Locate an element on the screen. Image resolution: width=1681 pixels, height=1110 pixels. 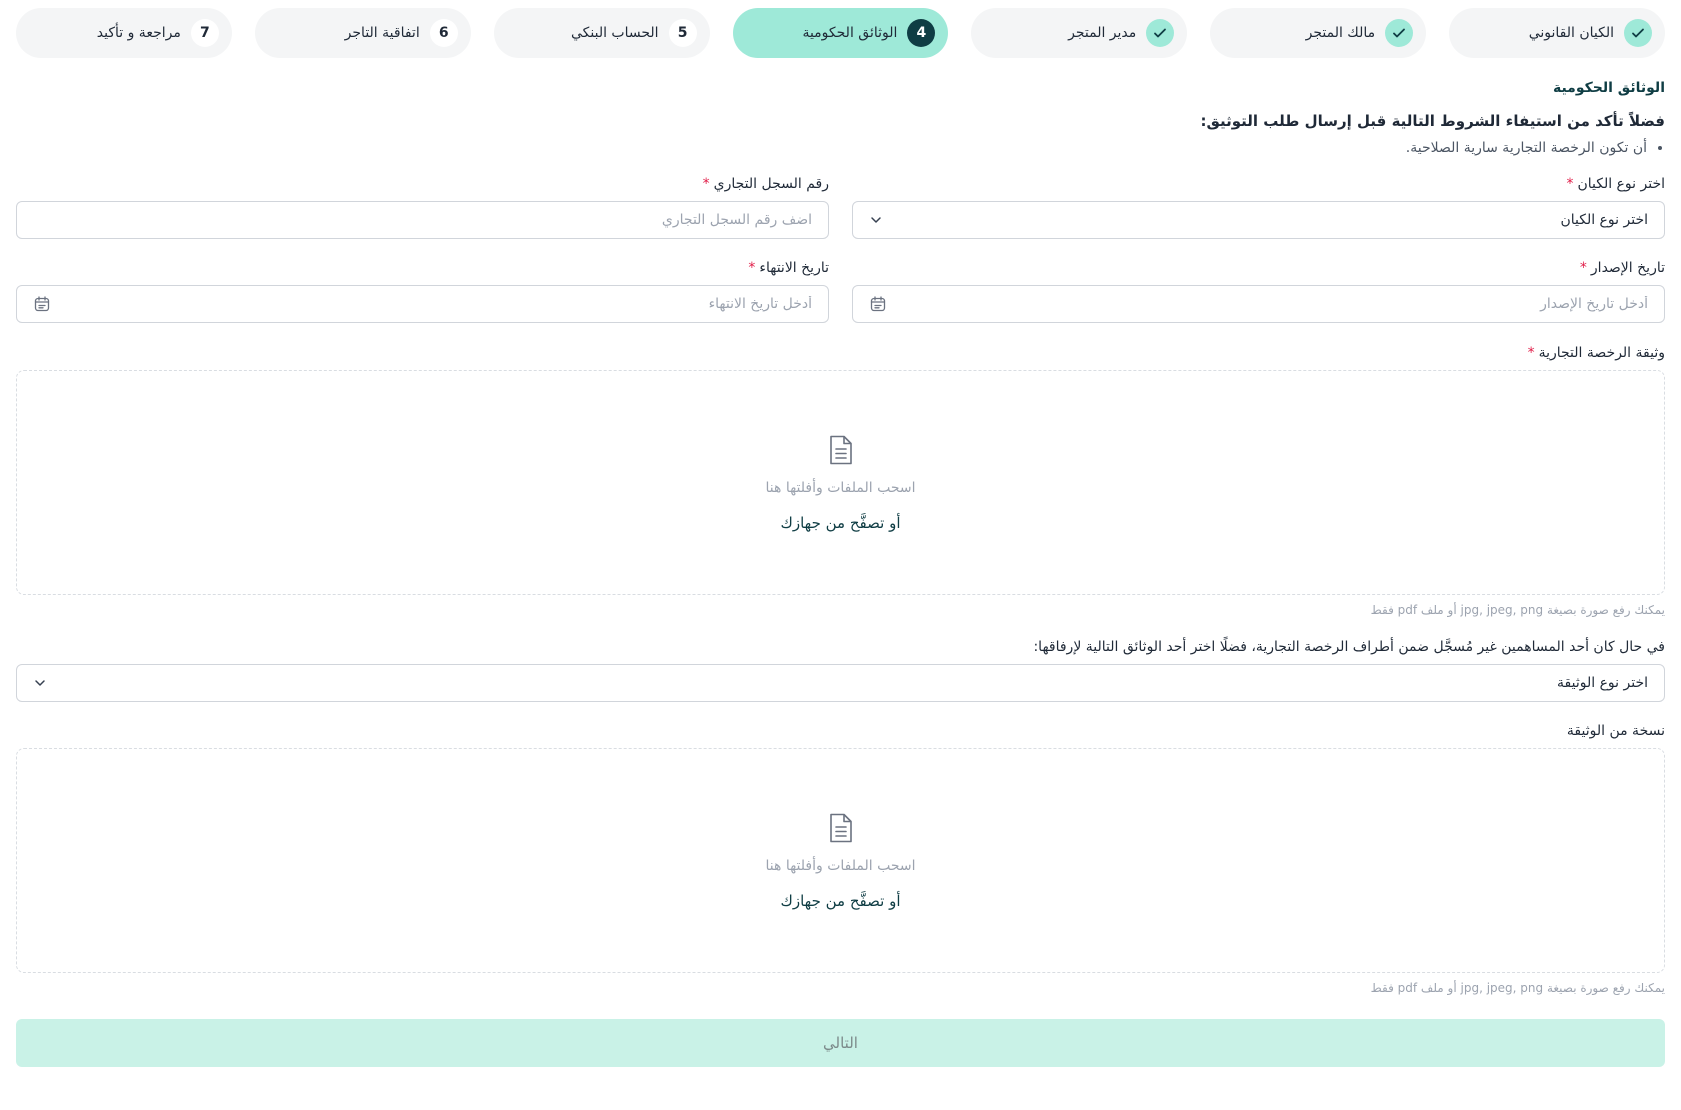
step-label: الوثائق الحكومية is located at coordinates (850, 33).